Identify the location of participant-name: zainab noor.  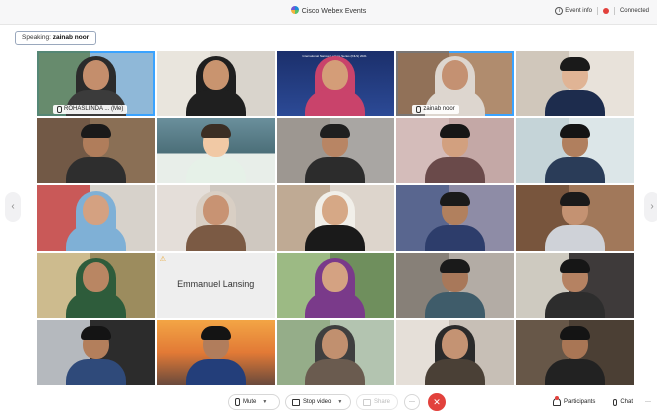
(439, 109).